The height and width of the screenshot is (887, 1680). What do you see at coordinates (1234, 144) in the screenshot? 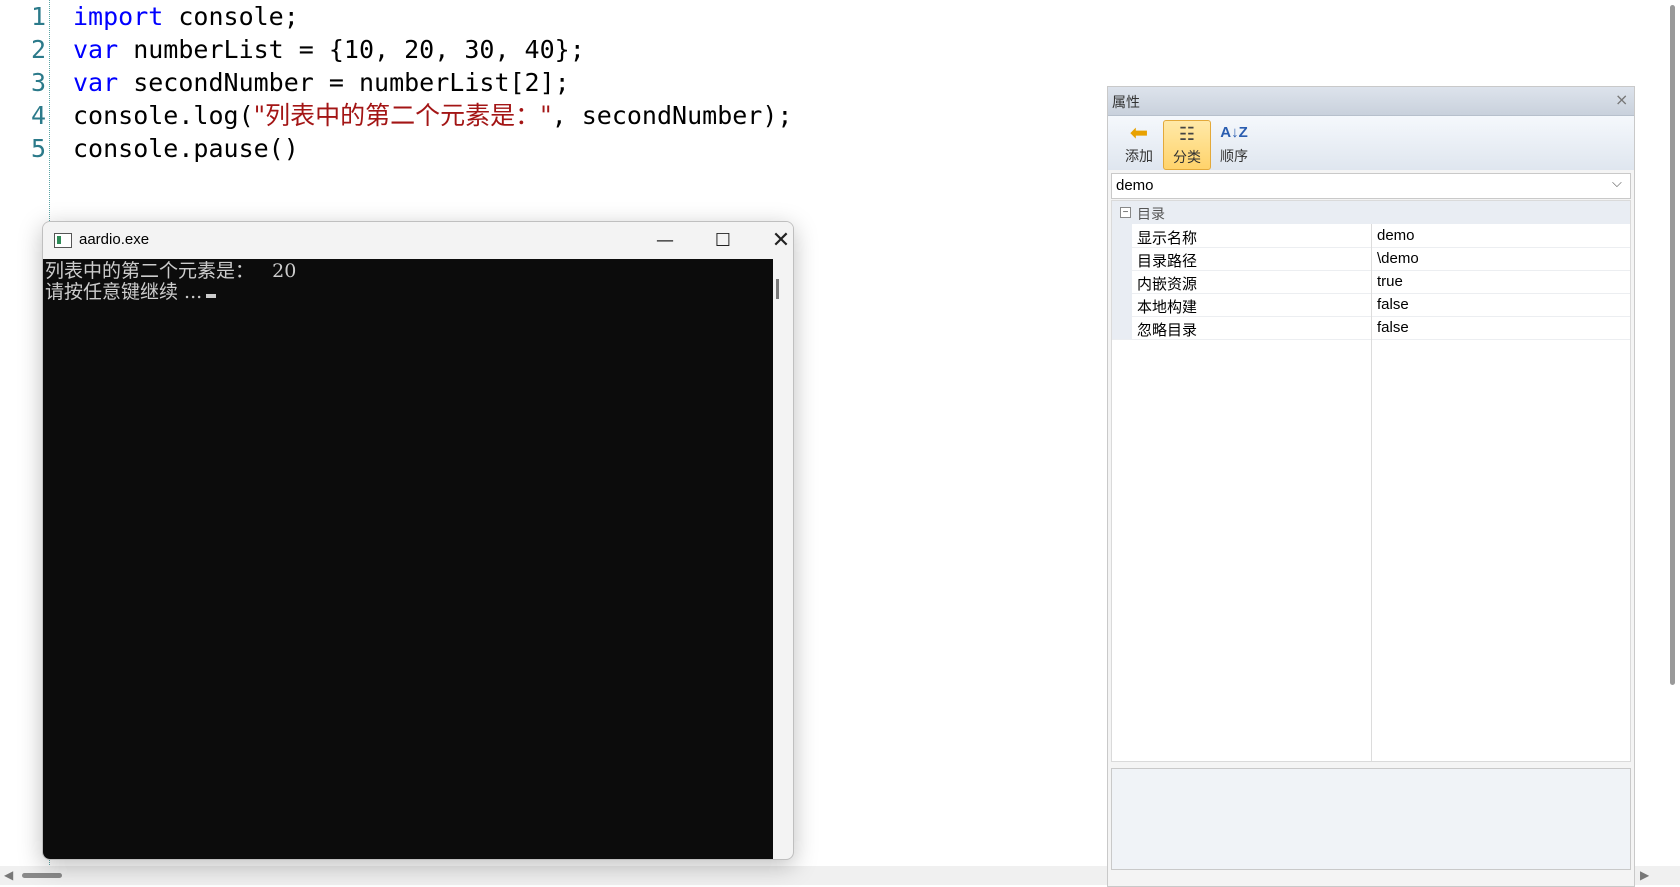
I see `sort-button: A↓Z 顺序` at bounding box center [1234, 144].